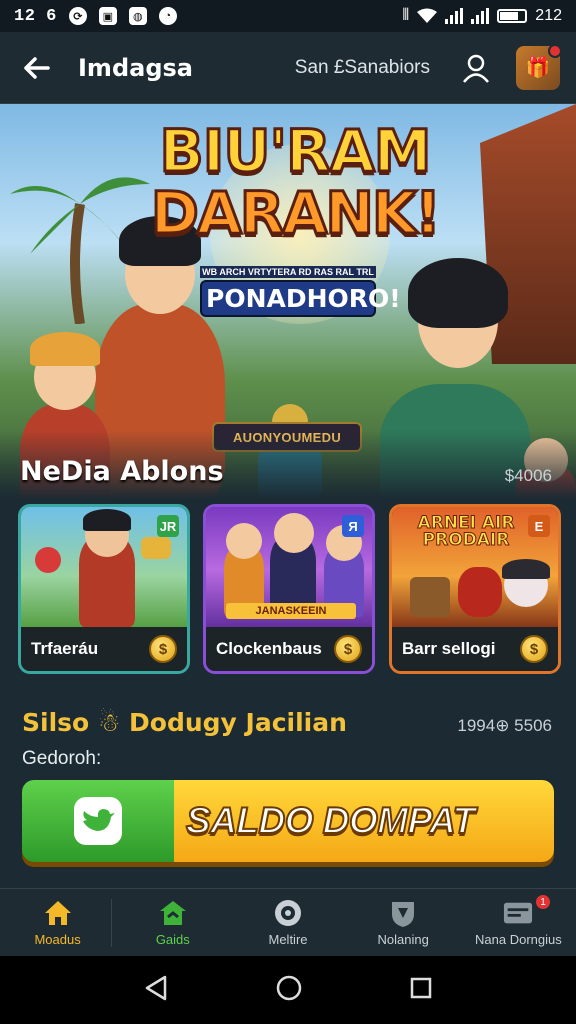  Describe the element at coordinates (288, 939) in the screenshot. I see `nav-item-target-label: Meltire` at that location.